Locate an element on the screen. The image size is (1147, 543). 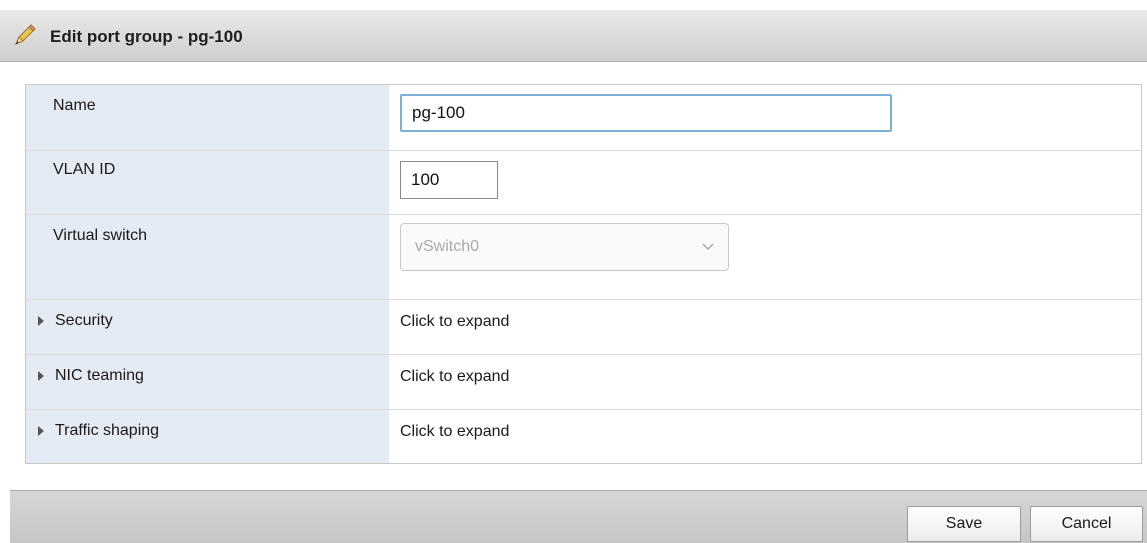
name-row: Name is located at coordinates (583, 118).